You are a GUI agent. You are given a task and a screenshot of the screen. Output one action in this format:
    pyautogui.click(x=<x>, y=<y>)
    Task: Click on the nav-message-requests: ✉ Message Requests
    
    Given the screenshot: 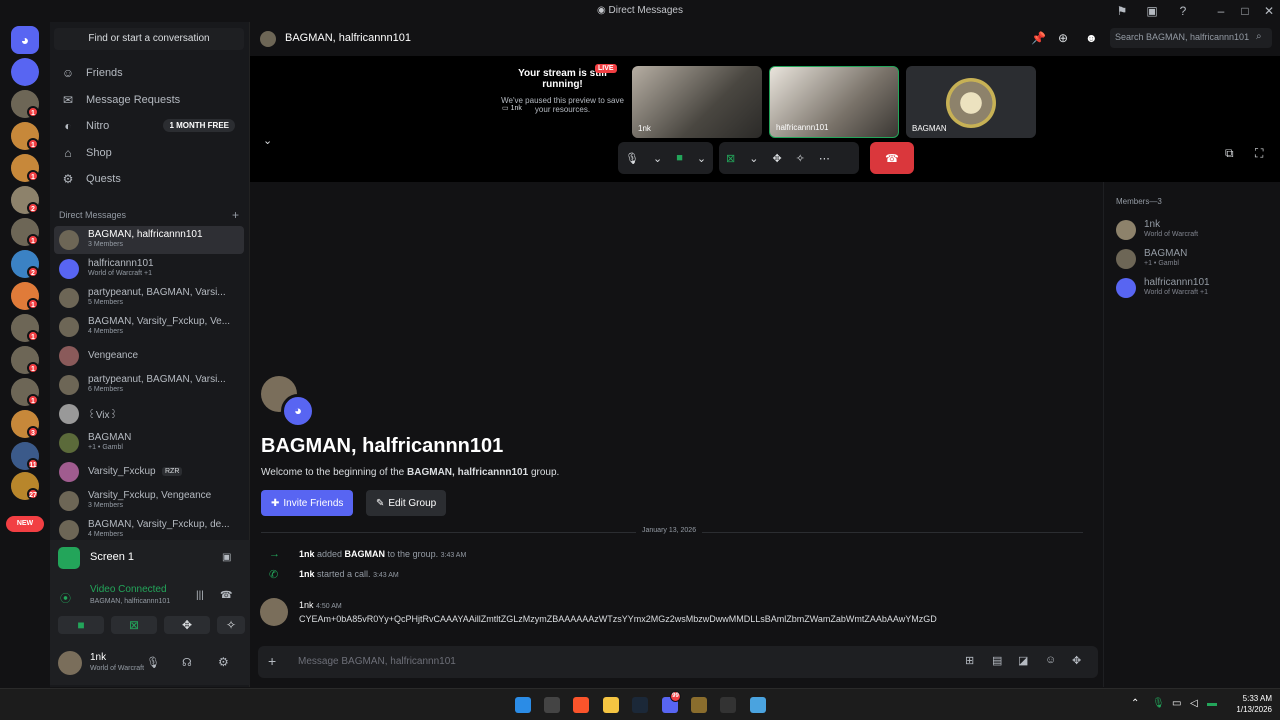 What is the action you would take?
    pyautogui.click(x=150, y=99)
    